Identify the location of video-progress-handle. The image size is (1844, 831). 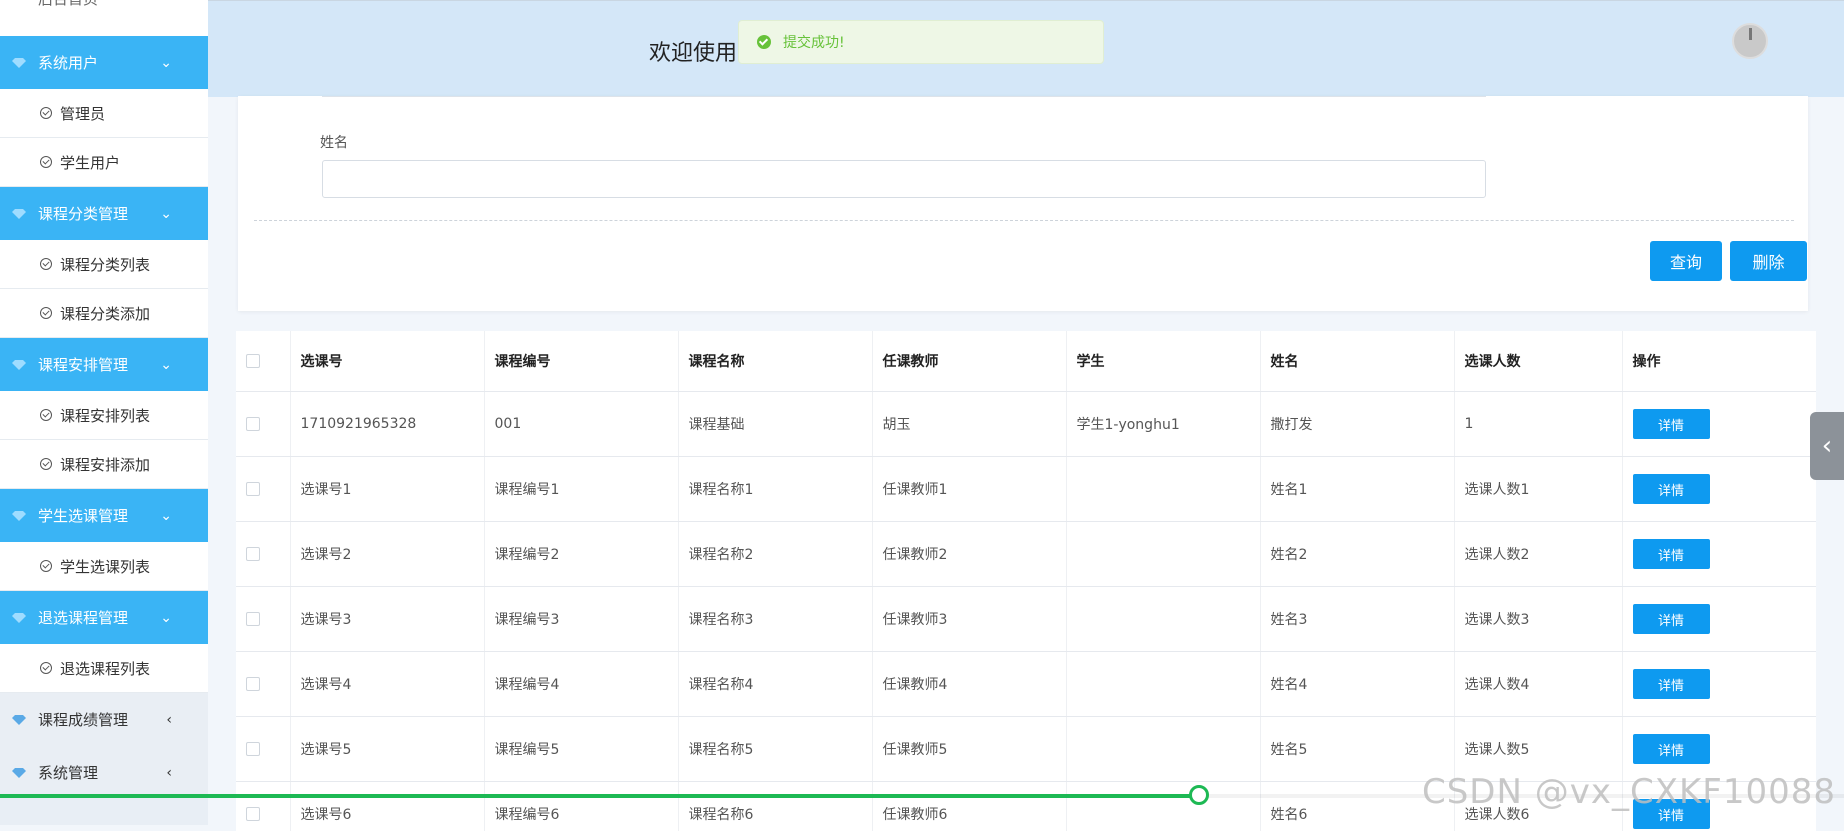
(1199, 795).